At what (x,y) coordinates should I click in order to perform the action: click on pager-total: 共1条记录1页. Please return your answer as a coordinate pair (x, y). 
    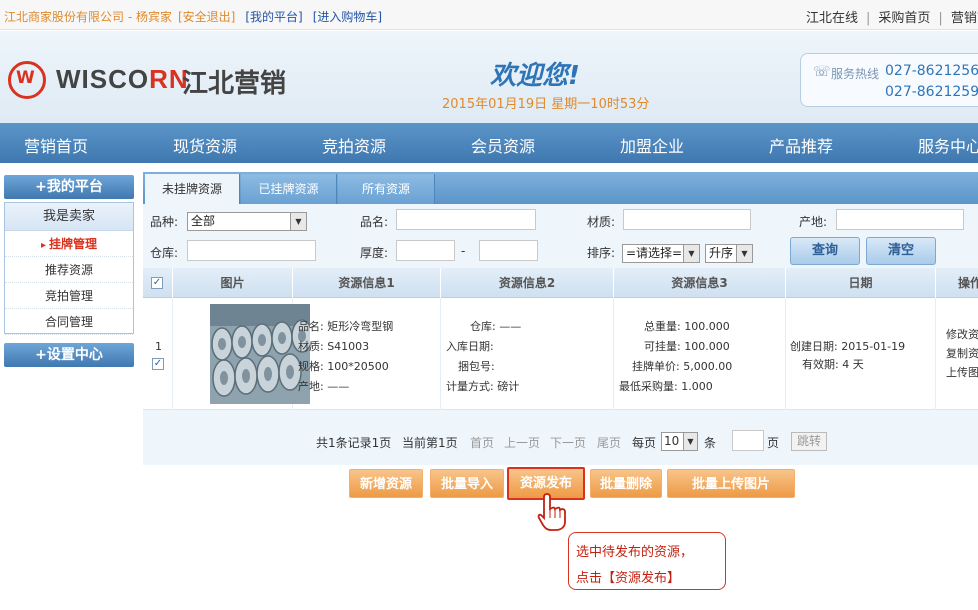
    Looking at the image, I should click on (354, 443).